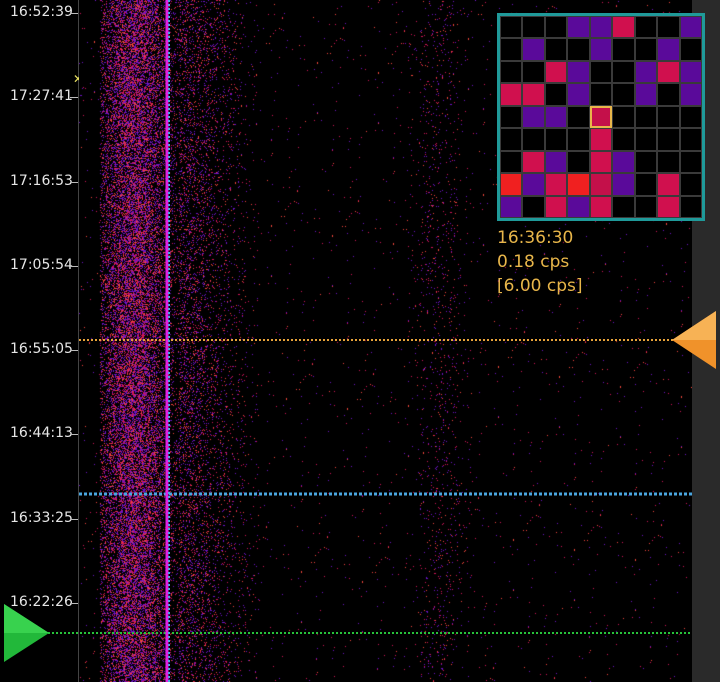 Image resolution: width=720 pixels, height=682 pixels. Describe the element at coordinates (533, 262) in the screenshot. I see `info-rate: 0.18 cps` at that location.